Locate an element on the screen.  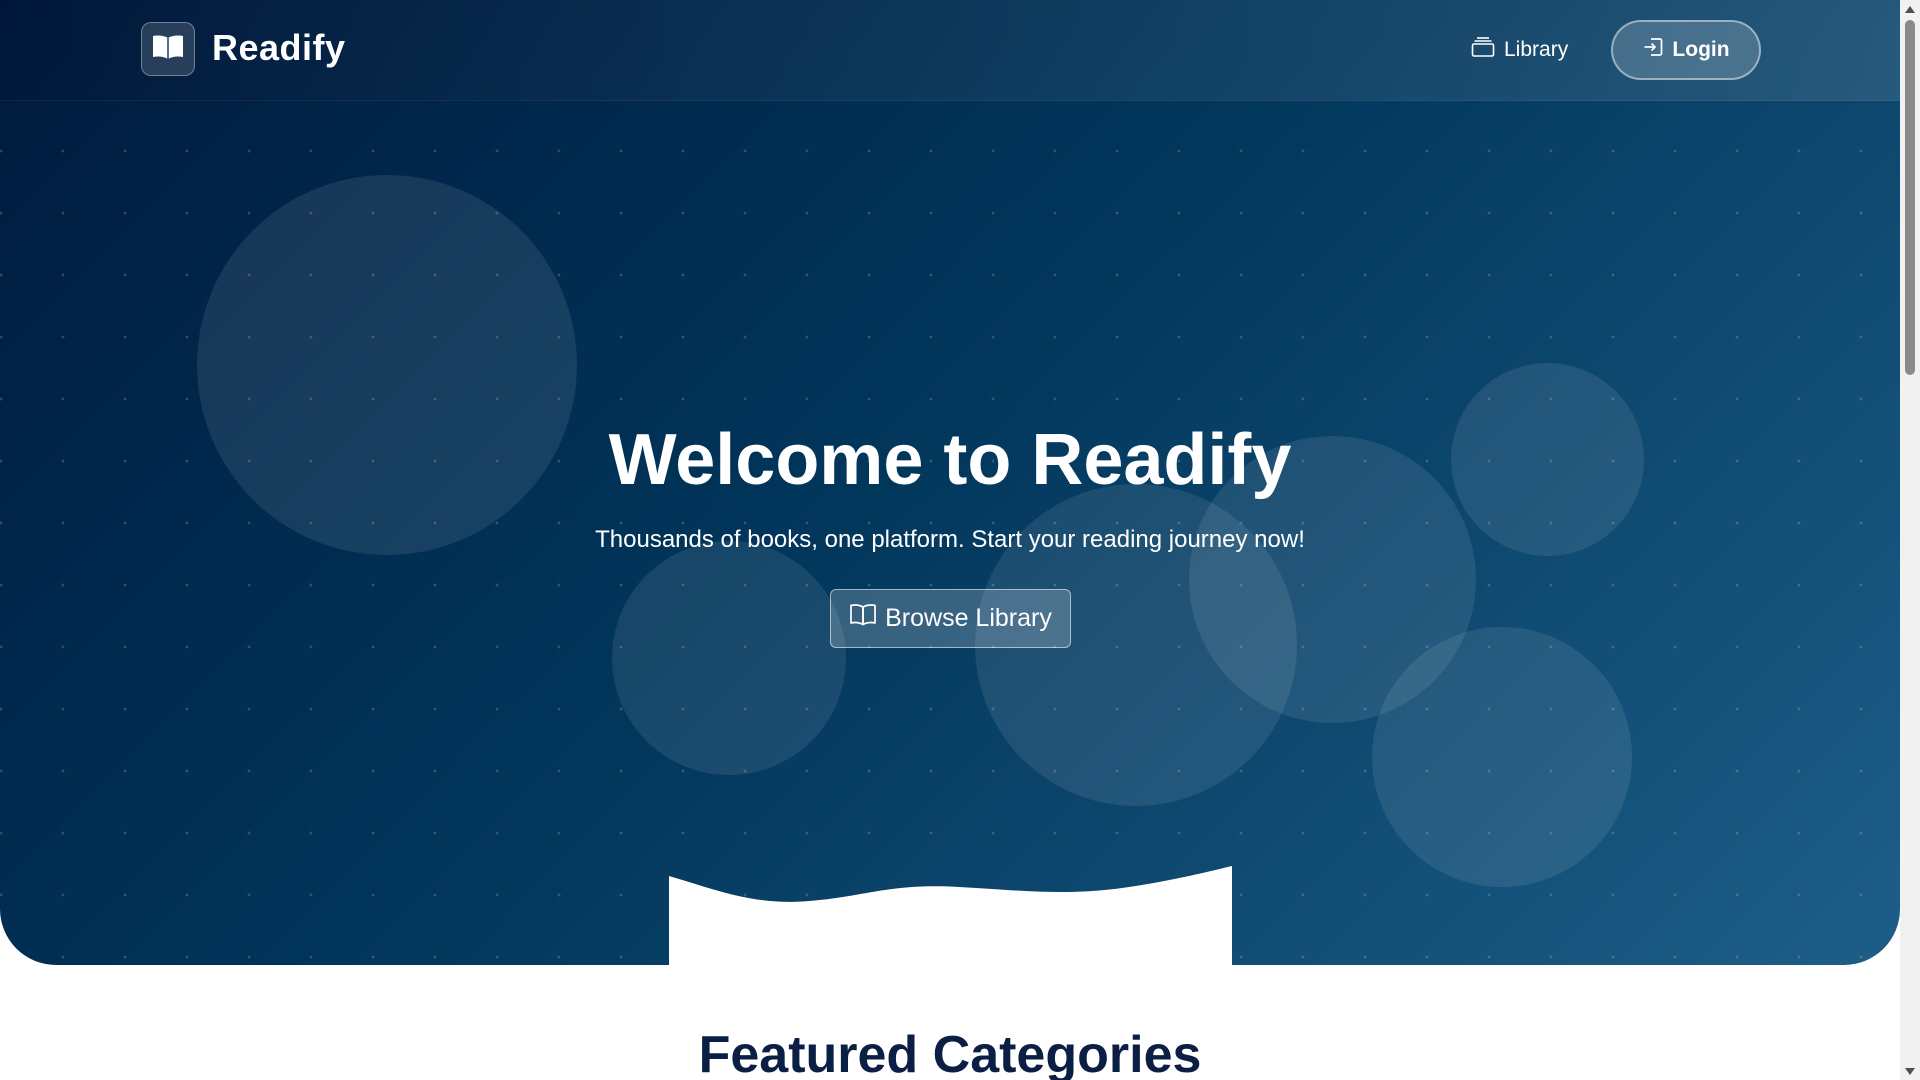
login-label: Login is located at coordinates (1701, 49).